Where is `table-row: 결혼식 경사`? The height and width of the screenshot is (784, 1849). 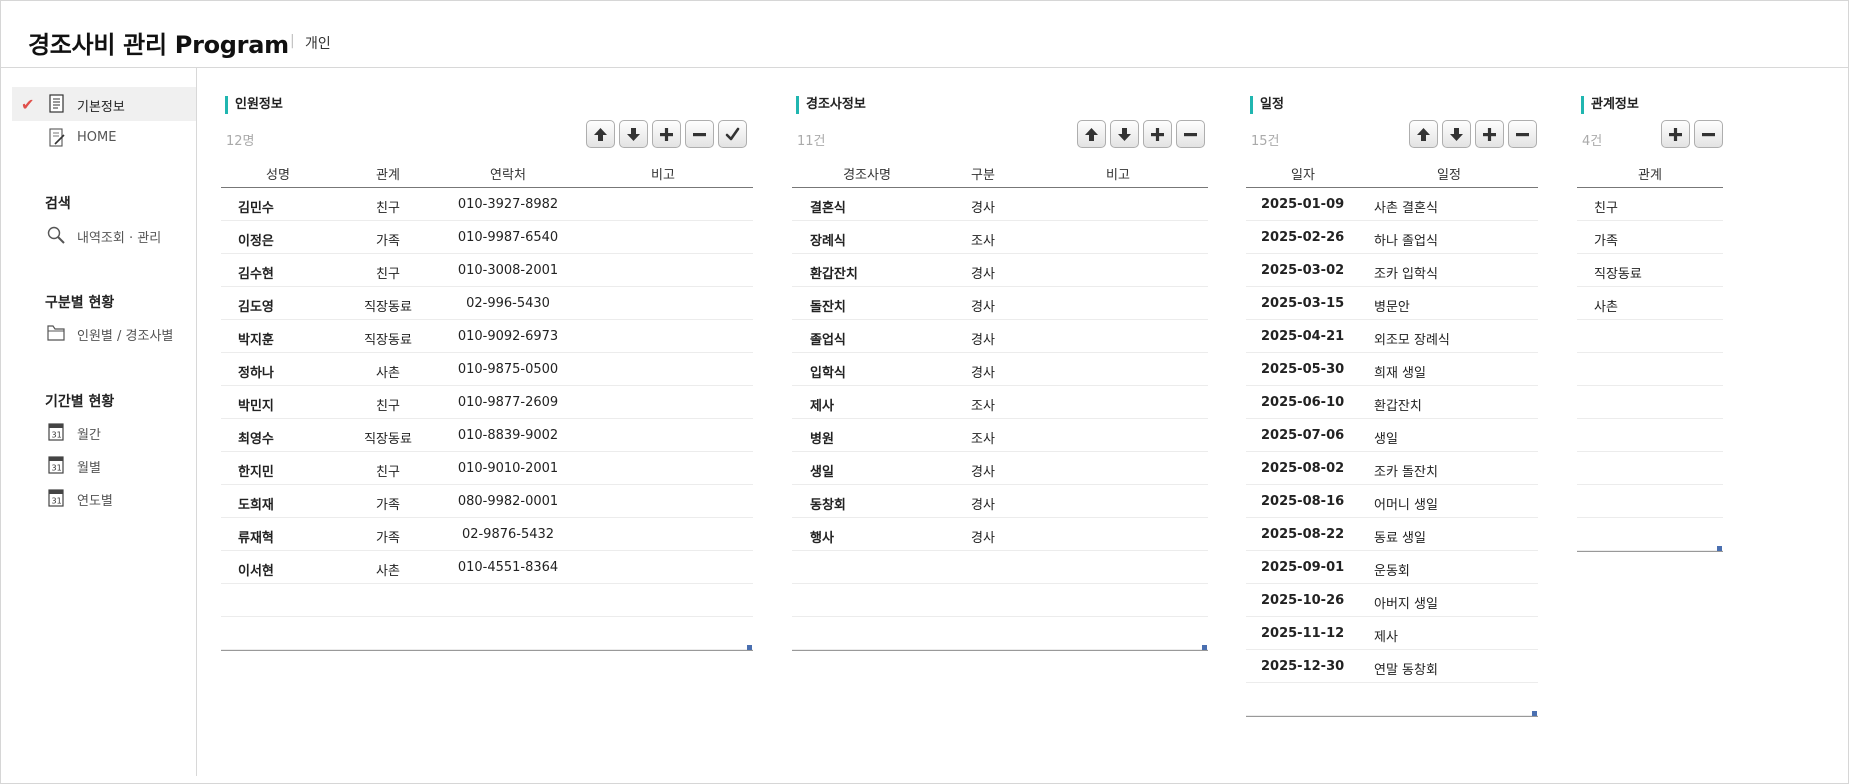 table-row: 결혼식 경사 is located at coordinates (1000, 204).